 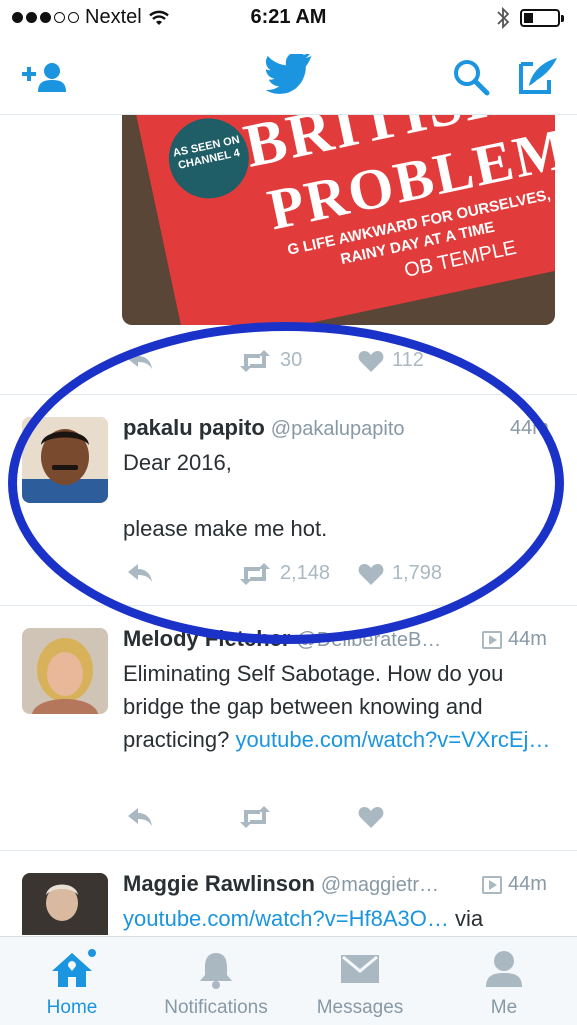 I want to click on retweet-button, so click(x=255, y=817).